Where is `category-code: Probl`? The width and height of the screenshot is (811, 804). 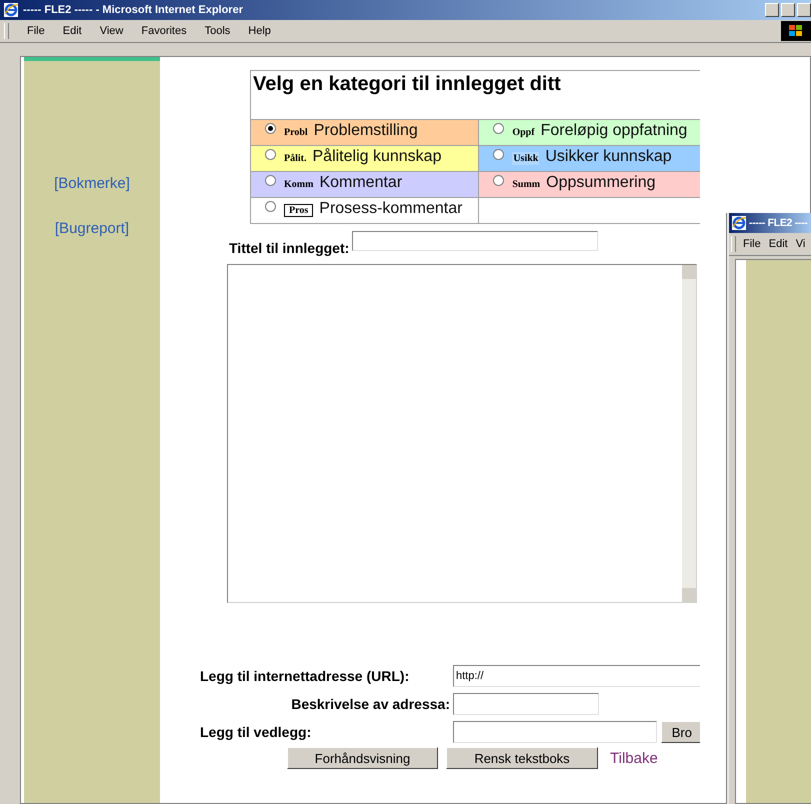
category-code: Probl is located at coordinates (296, 132).